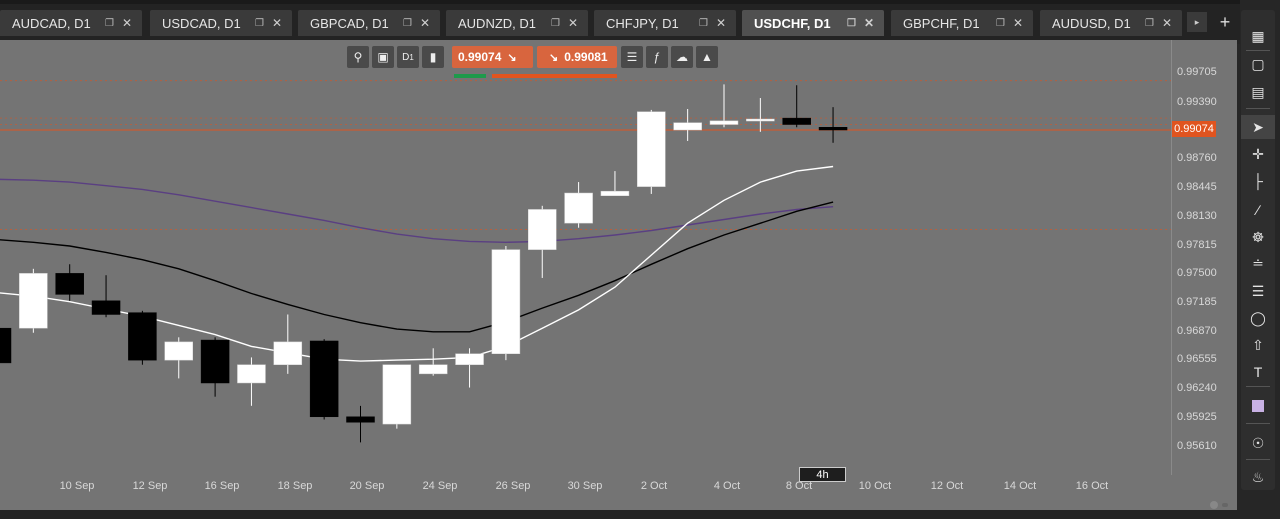 Image resolution: width=1280 pixels, height=519 pixels. I want to click on crosshair-icon: ✛, so click(1258, 154).